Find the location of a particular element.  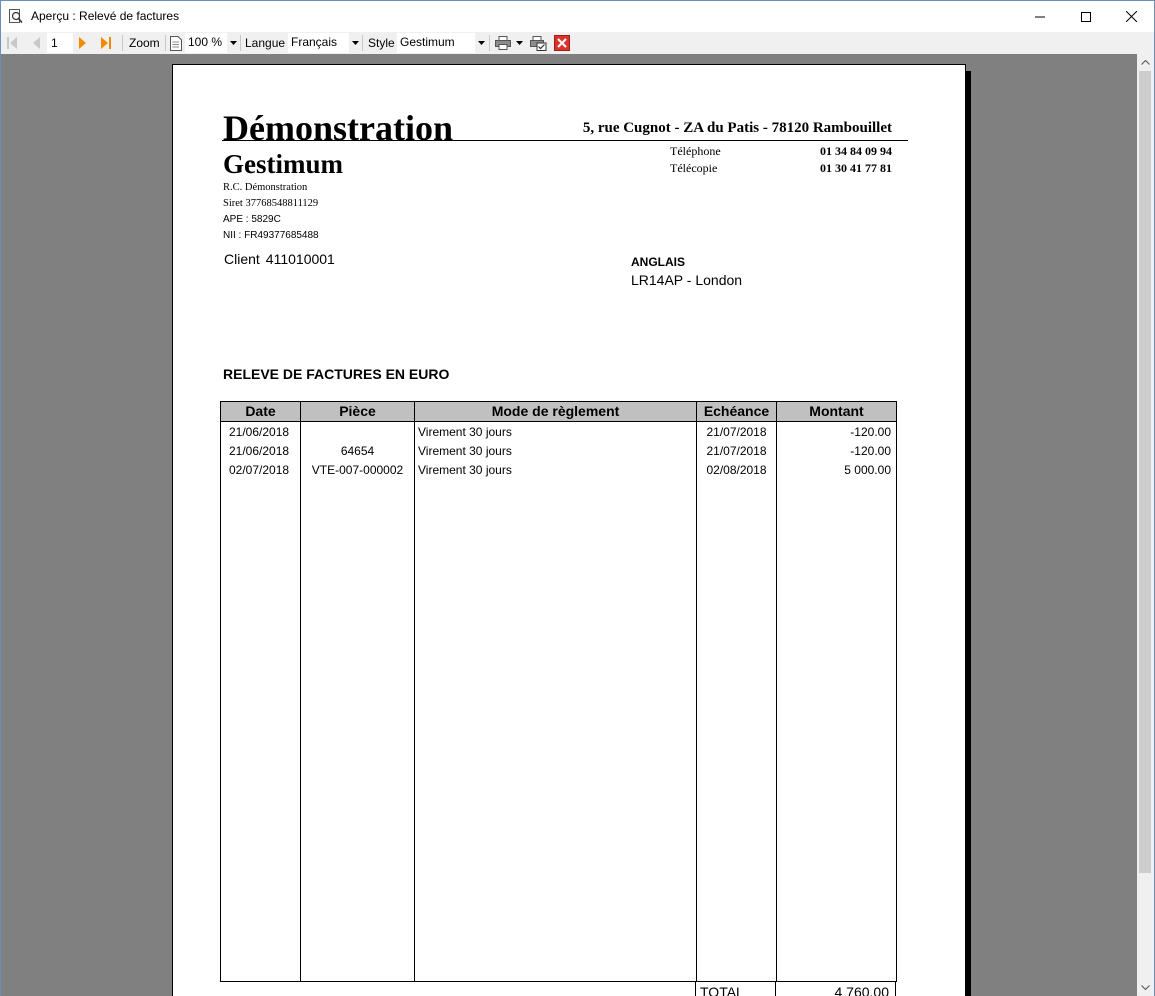

maximize-icon is located at coordinates (1086, 16).